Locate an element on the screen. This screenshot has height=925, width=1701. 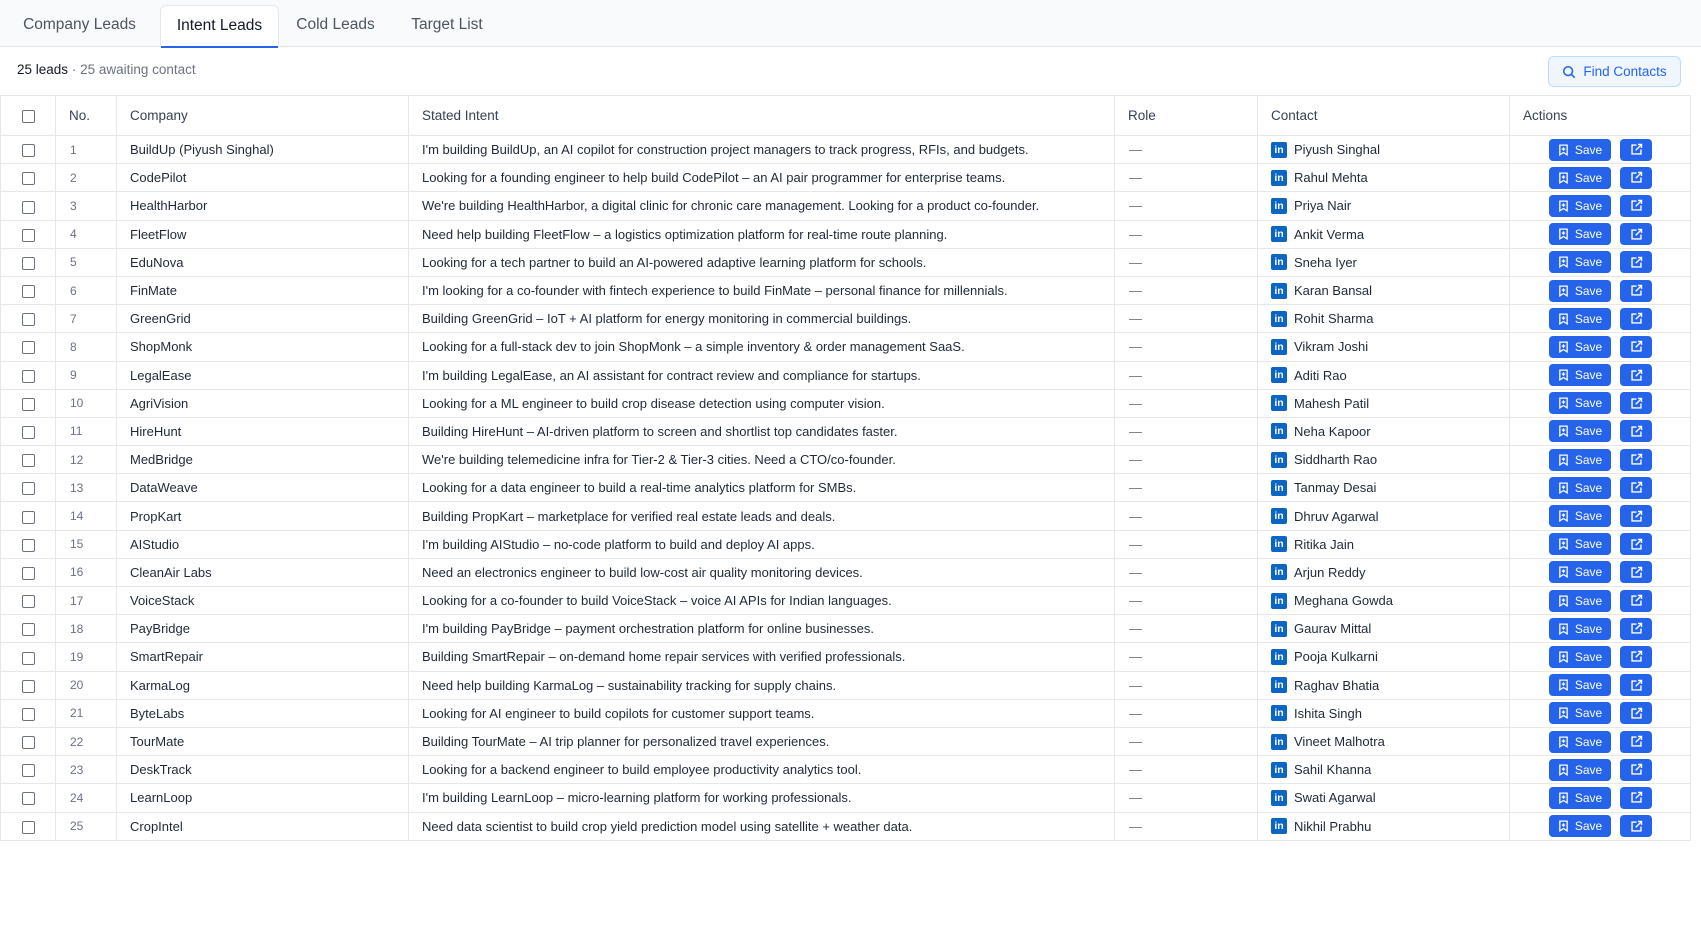
contact-link: in Aditi Rao is located at coordinates (1390, 375).